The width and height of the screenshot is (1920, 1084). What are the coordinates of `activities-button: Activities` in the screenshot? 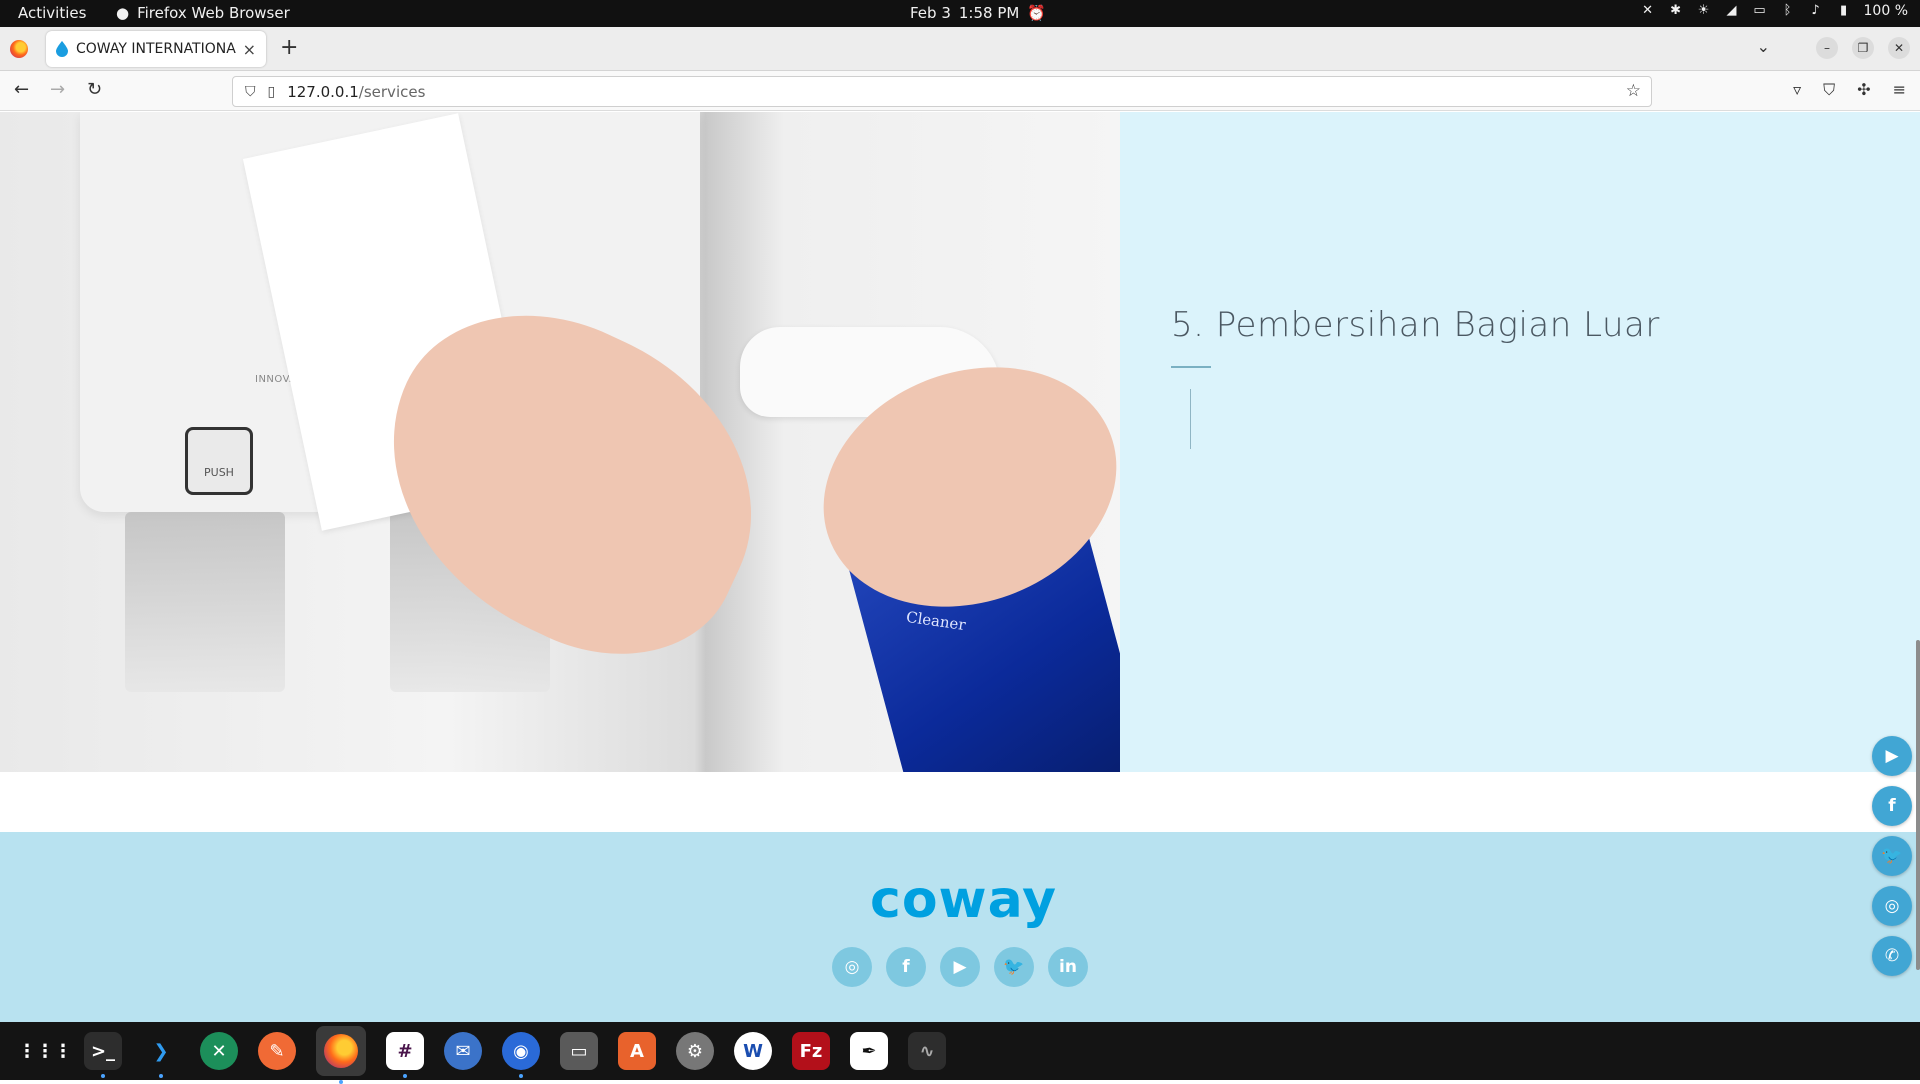 It's located at (52, 13).